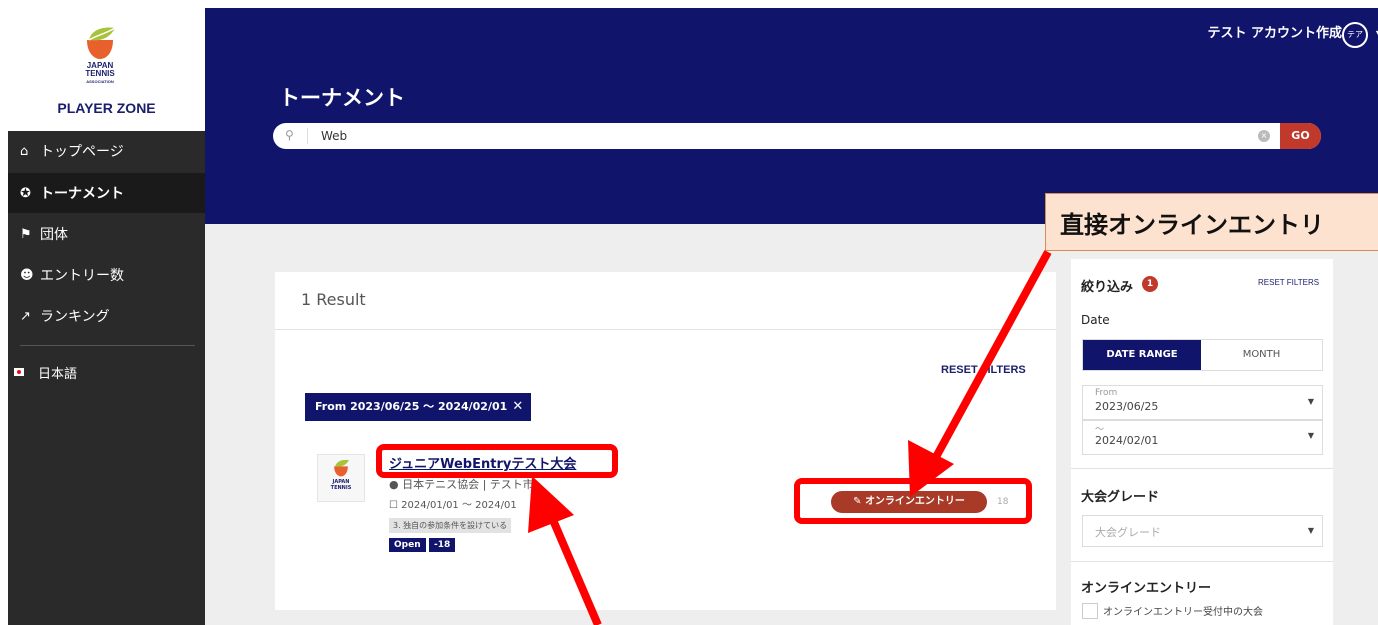 The image size is (1378, 625). I want to click on annotation-arrow-to-title, so click(565, 550).